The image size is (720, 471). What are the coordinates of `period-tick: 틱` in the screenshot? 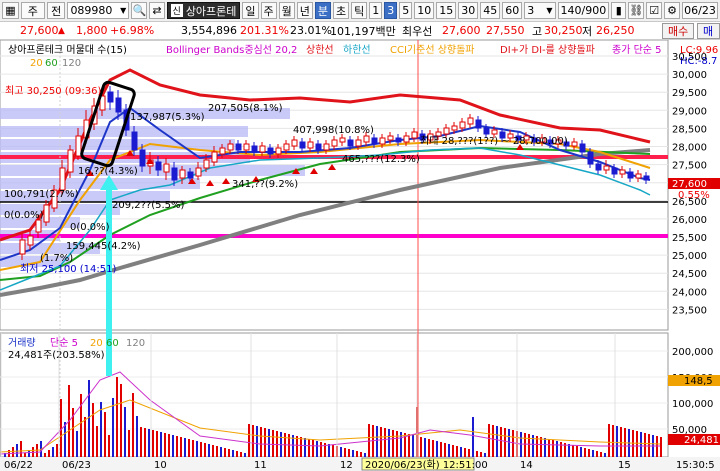 It's located at (359, 10).